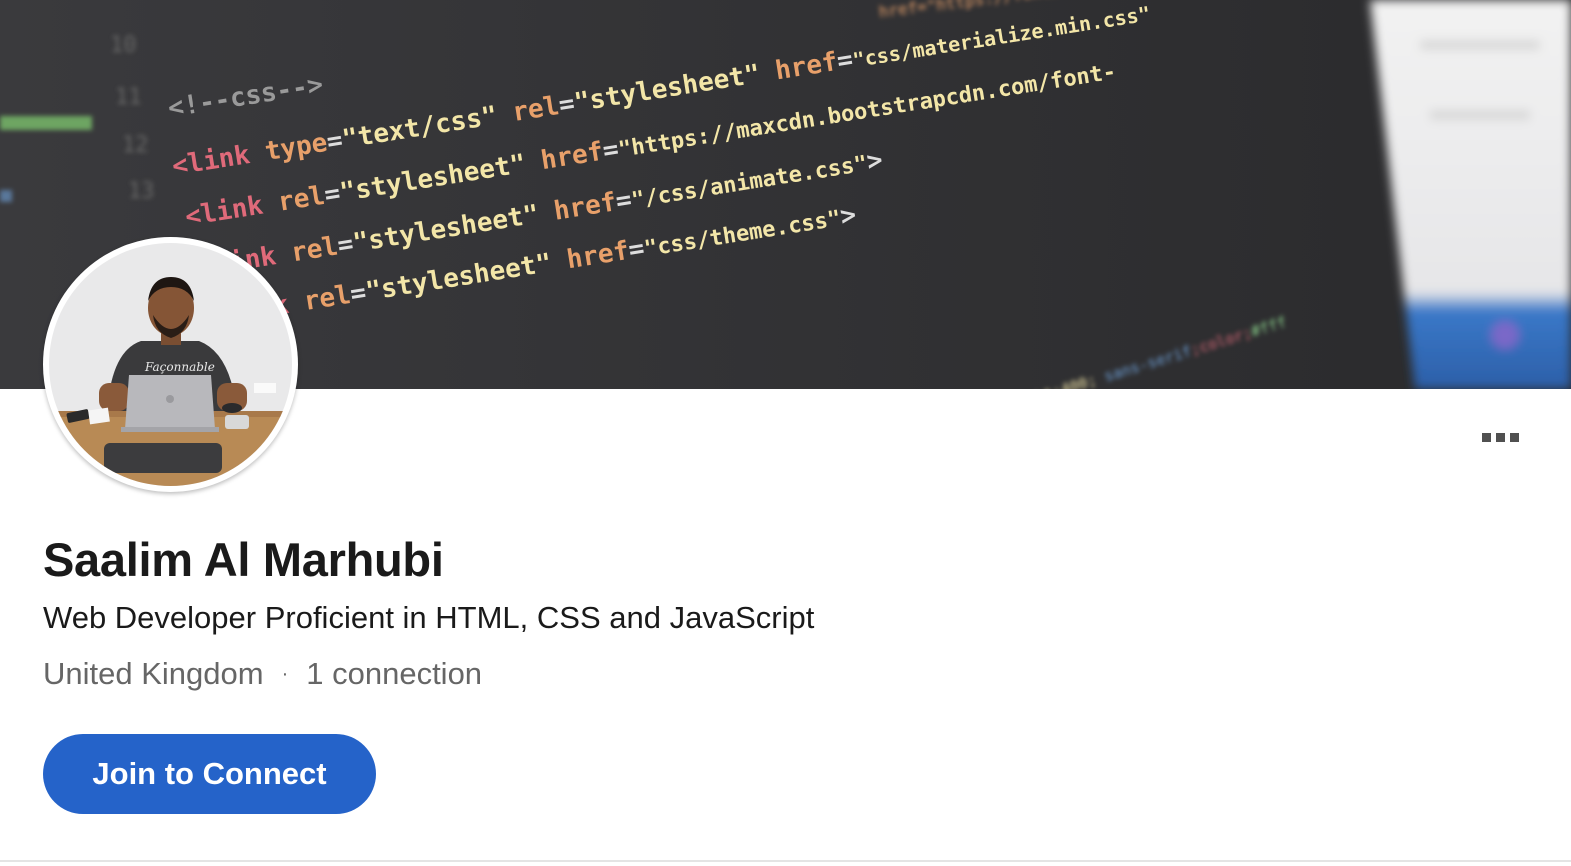 The width and height of the screenshot is (1571, 866). What do you see at coordinates (128, 97) in the screenshot?
I see `svg-text: 11` at bounding box center [128, 97].